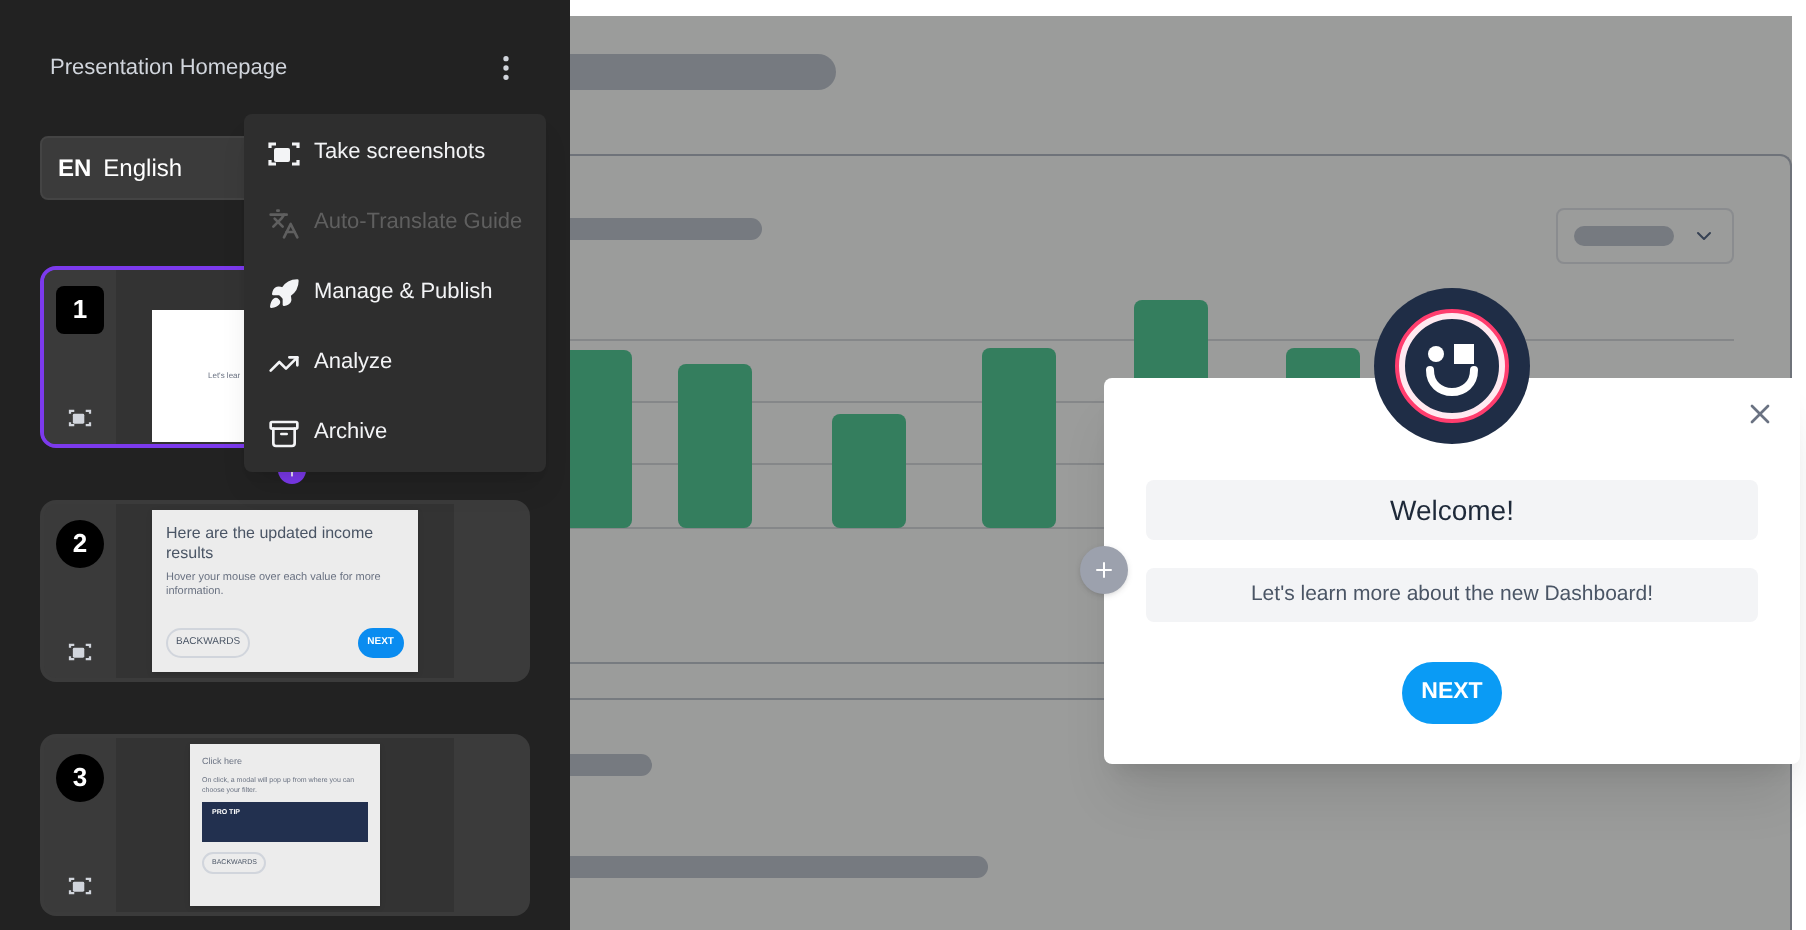 Image resolution: width=1806 pixels, height=930 pixels. What do you see at coordinates (271, 544) in the screenshot?
I see `thumbnail-title: Here are the updated income results` at bounding box center [271, 544].